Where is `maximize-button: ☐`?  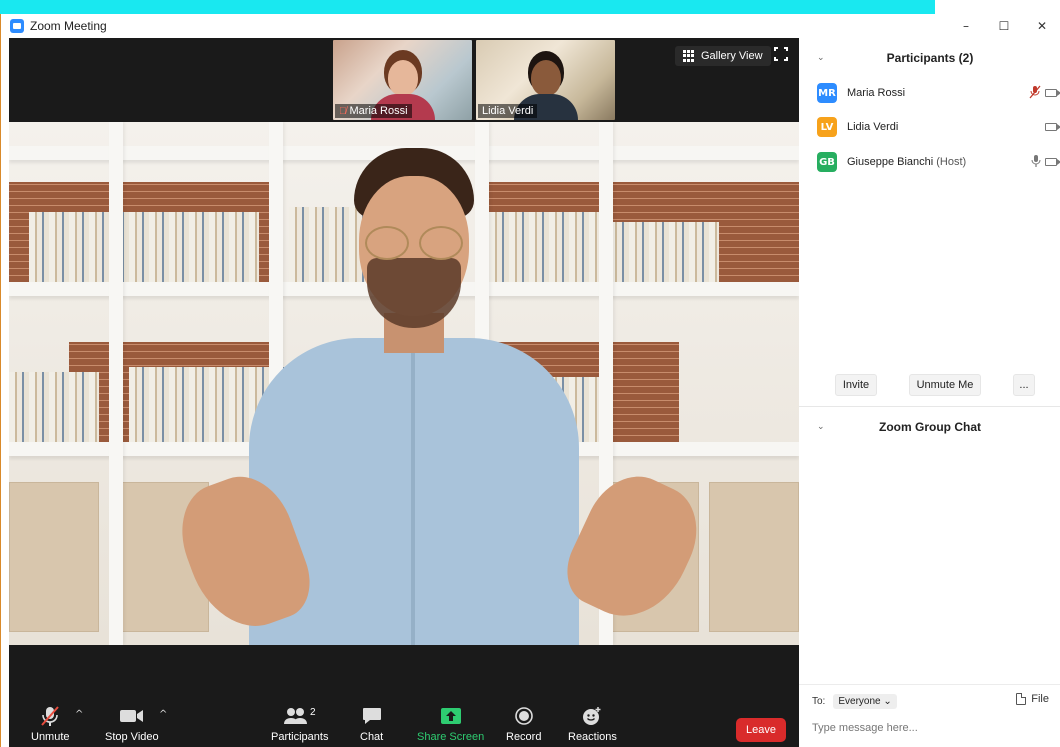 maximize-button: ☐ is located at coordinates (1004, 26).